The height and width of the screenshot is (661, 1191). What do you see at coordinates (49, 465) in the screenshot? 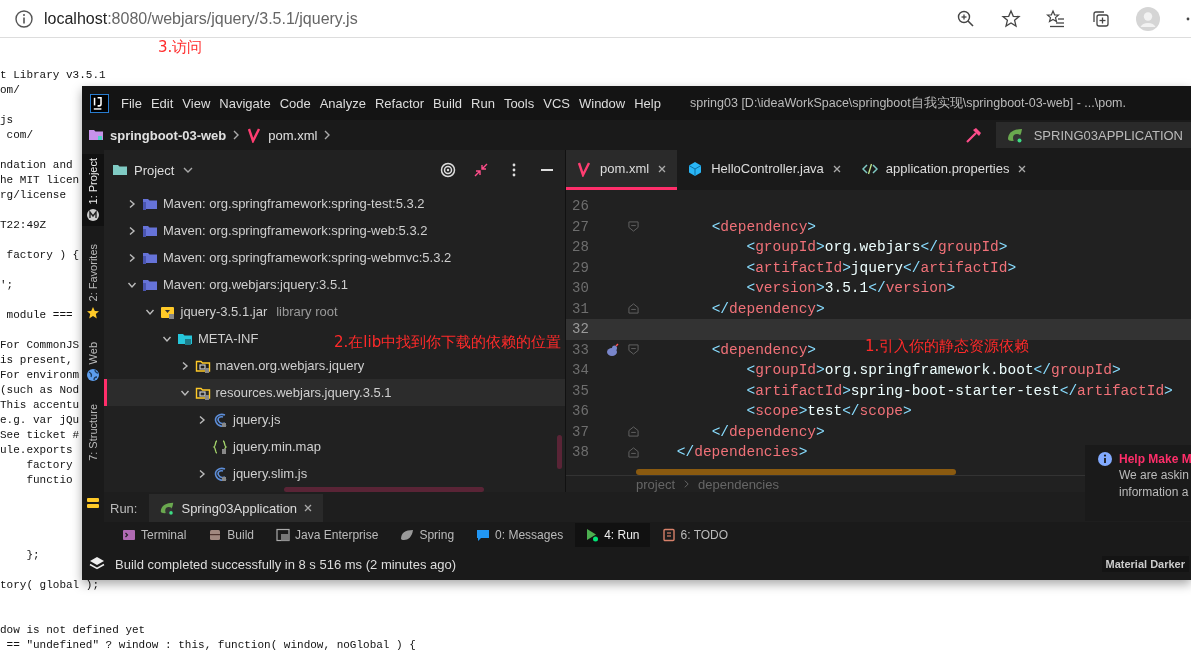
I see `code-line: factory` at bounding box center [49, 465].